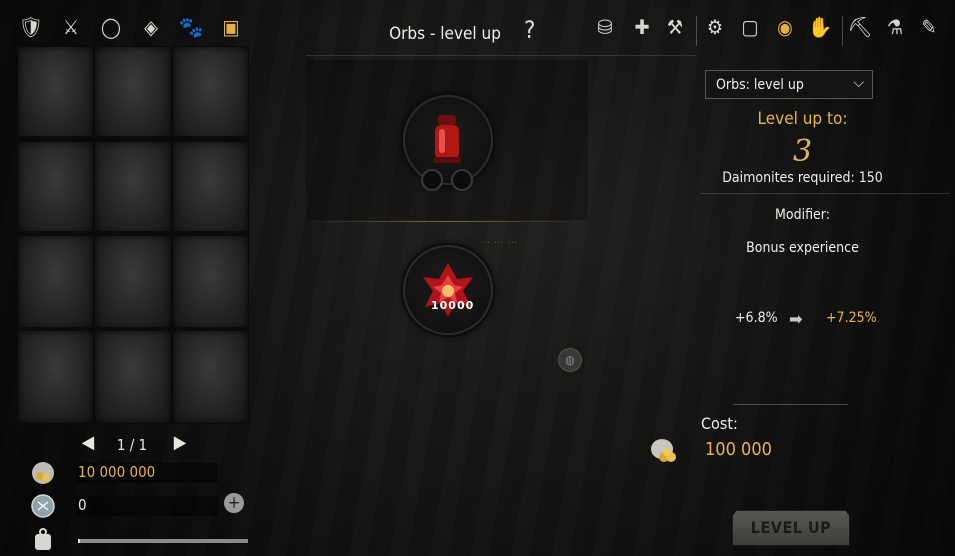 This screenshot has height=556, width=955. I want to click on chevron-down-icon: ⌵, so click(858, 83).